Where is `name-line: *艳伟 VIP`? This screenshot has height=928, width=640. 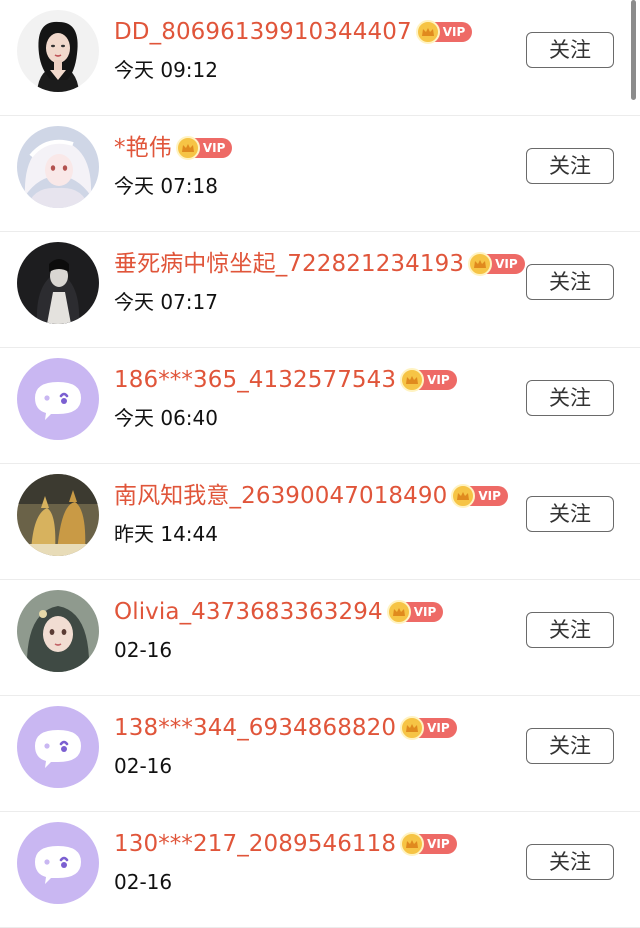 name-line: *艳伟 VIP is located at coordinates (173, 148).